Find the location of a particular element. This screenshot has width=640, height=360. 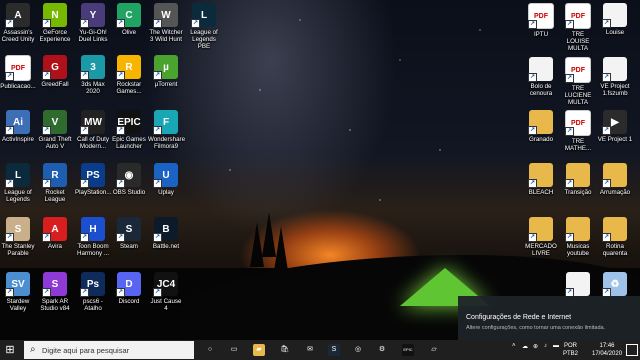

store-icon: 🛍 is located at coordinates (285, 350).